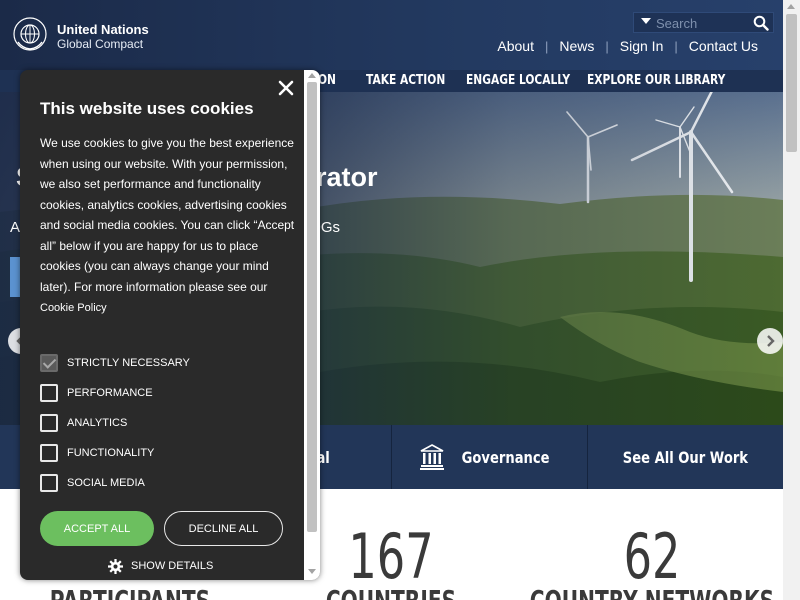 This screenshot has height=600, width=800. I want to click on cookie-option-analytics: ANALYTICS, so click(83, 423).